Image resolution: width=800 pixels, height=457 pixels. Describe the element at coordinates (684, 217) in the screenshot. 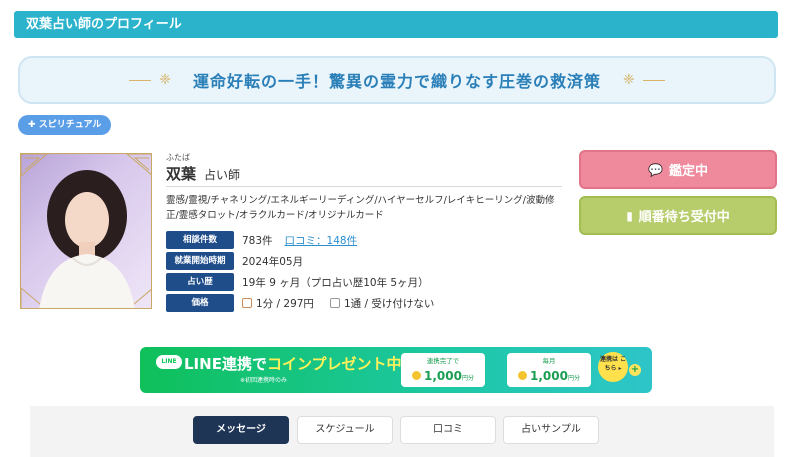

I see `queue-label: 順番待ち受付中` at that location.